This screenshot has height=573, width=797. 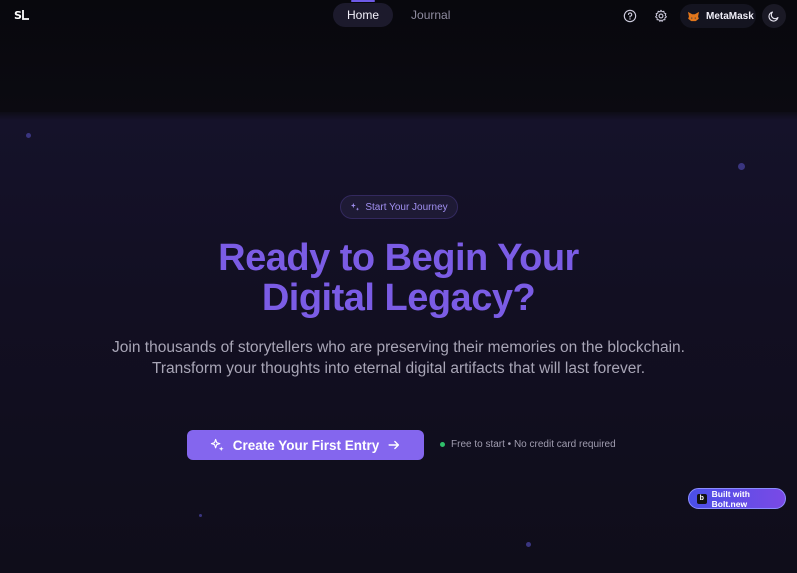 I want to click on app-logo: S, so click(x=22, y=15).